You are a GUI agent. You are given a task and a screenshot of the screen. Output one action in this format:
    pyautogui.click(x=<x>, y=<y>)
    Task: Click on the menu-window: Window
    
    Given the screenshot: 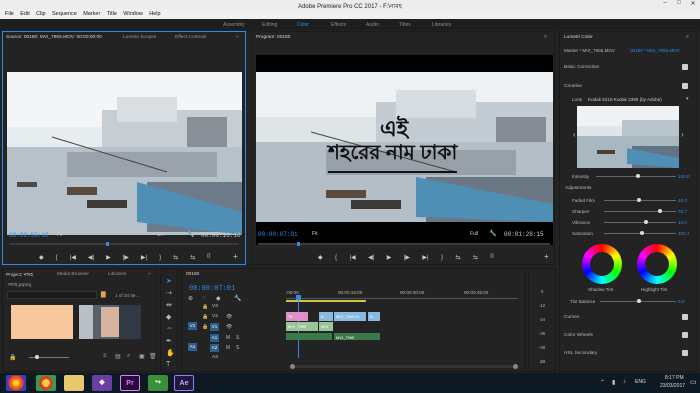 What is the action you would take?
    pyautogui.click(x=133, y=14)
    